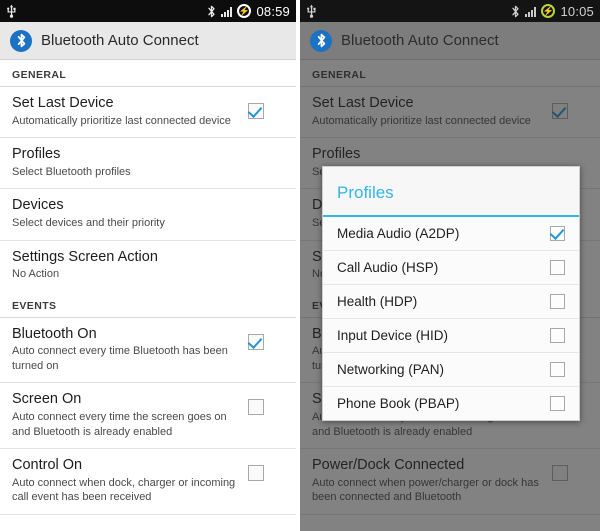 Image resolution: width=600 pixels, height=531 pixels. I want to click on setting-row-settings-screen-action: Settings Screen Action No Action, so click(148, 265).